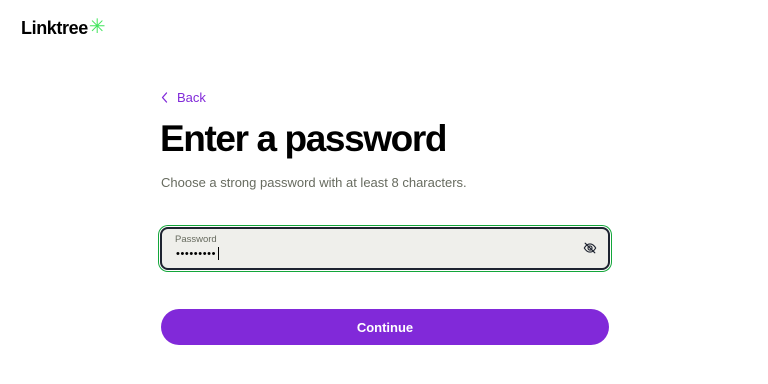 The height and width of the screenshot is (384, 768). What do you see at coordinates (385, 327) in the screenshot?
I see `continue-button: Continue` at bounding box center [385, 327].